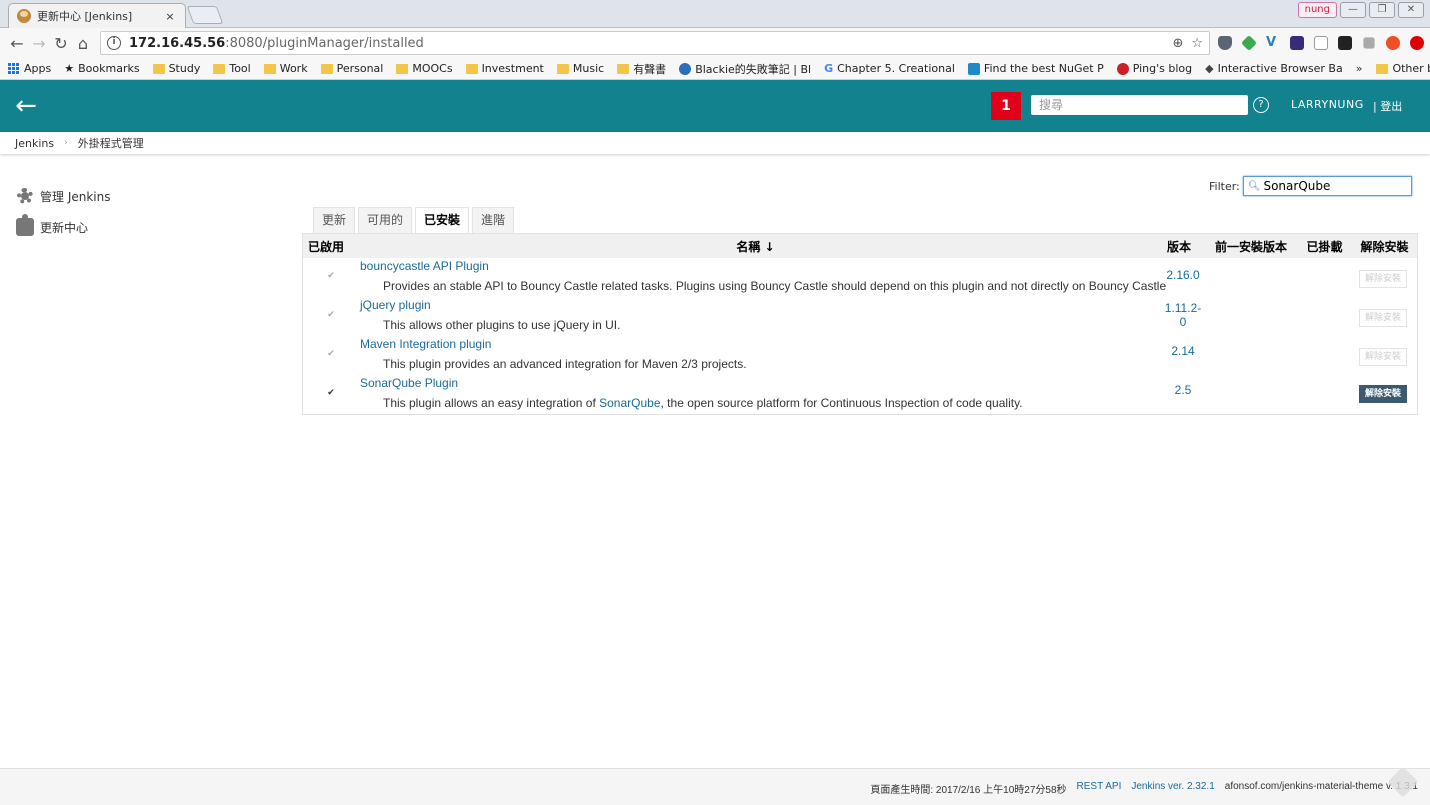 The width and height of the screenshot is (1430, 805). I want to click on sidebar-item-label: 管理 Jenkins, so click(75, 196).